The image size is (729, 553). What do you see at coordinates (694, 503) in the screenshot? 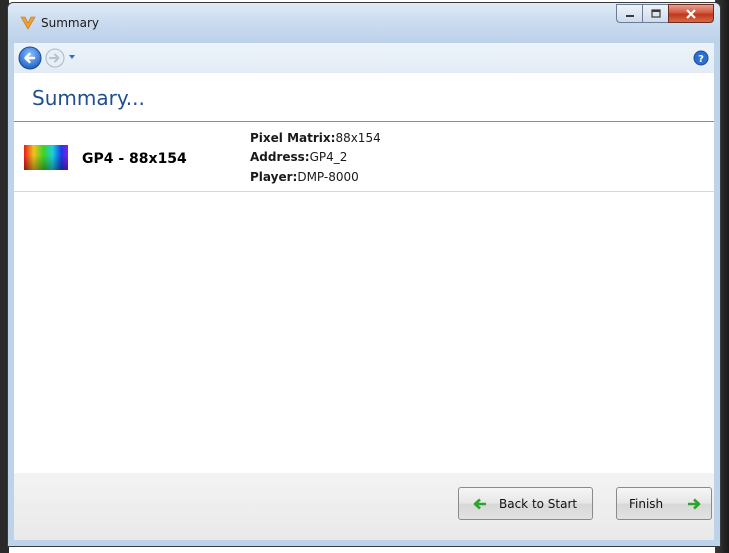
I see `right-arrow-icon` at bounding box center [694, 503].